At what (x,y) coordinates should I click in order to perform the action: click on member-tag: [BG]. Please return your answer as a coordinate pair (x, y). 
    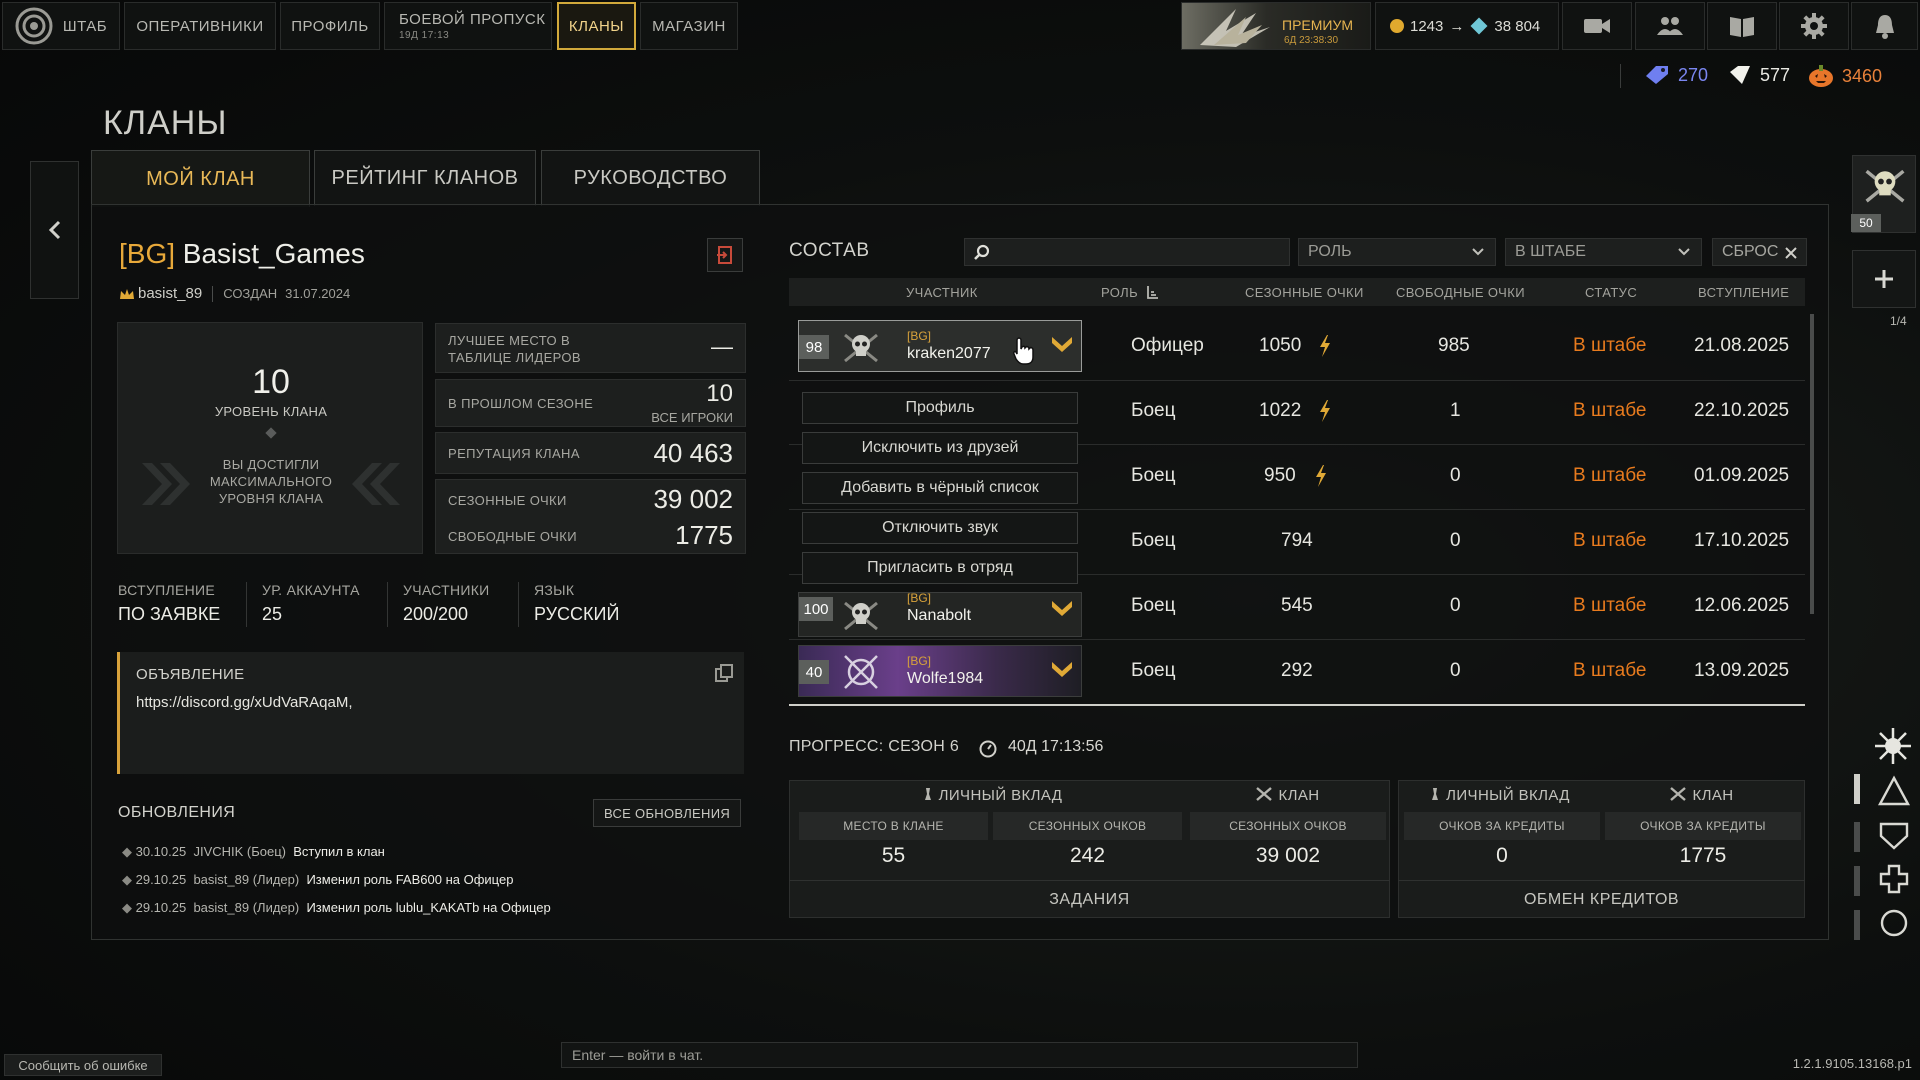
    Looking at the image, I should click on (919, 661).